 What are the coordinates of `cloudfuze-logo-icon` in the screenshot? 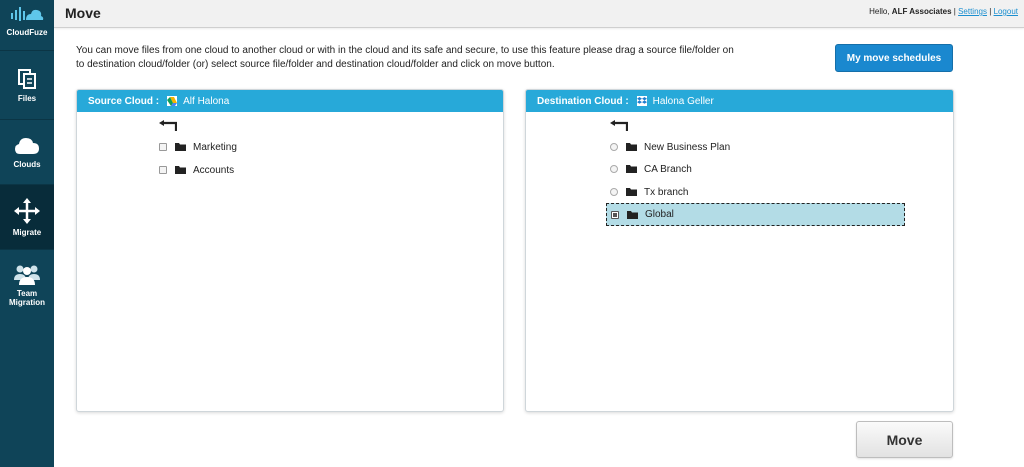 It's located at (27, 14).